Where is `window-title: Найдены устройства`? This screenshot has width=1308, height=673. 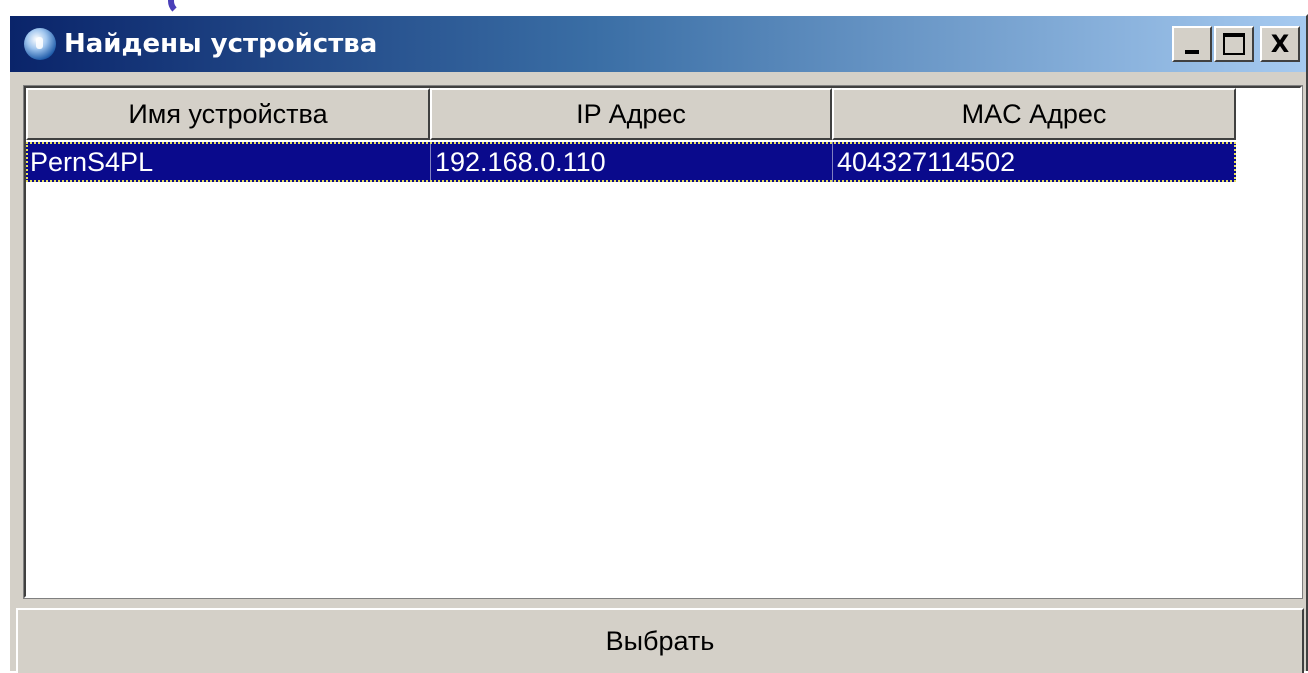 window-title: Найдены устройства is located at coordinates (221, 44).